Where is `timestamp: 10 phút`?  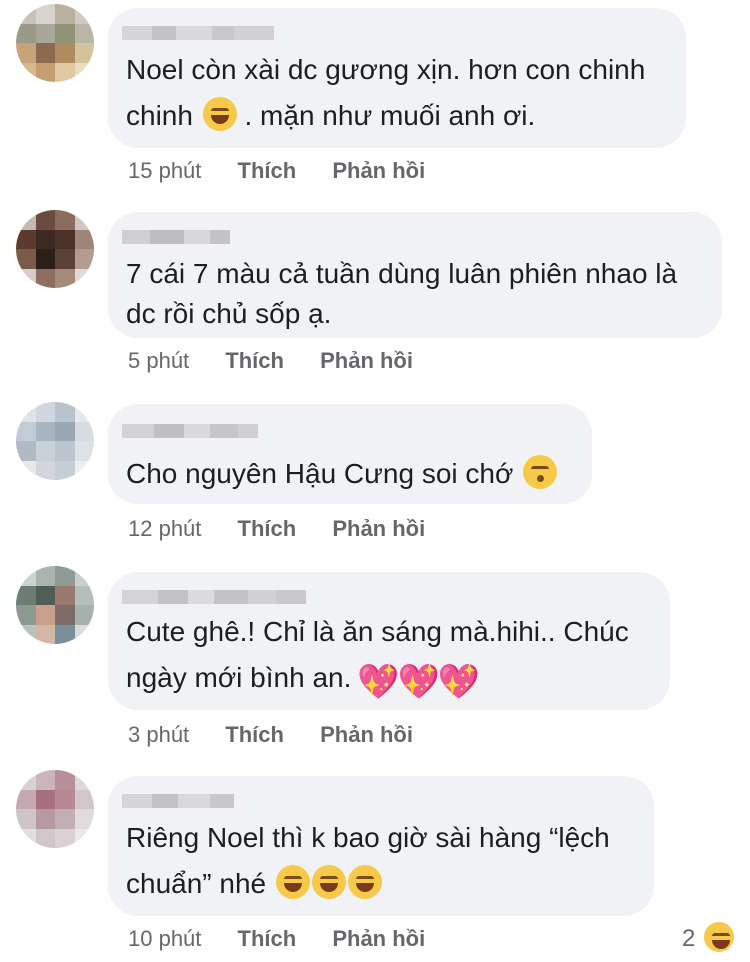
timestamp: 10 phút is located at coordinates (164, 938).